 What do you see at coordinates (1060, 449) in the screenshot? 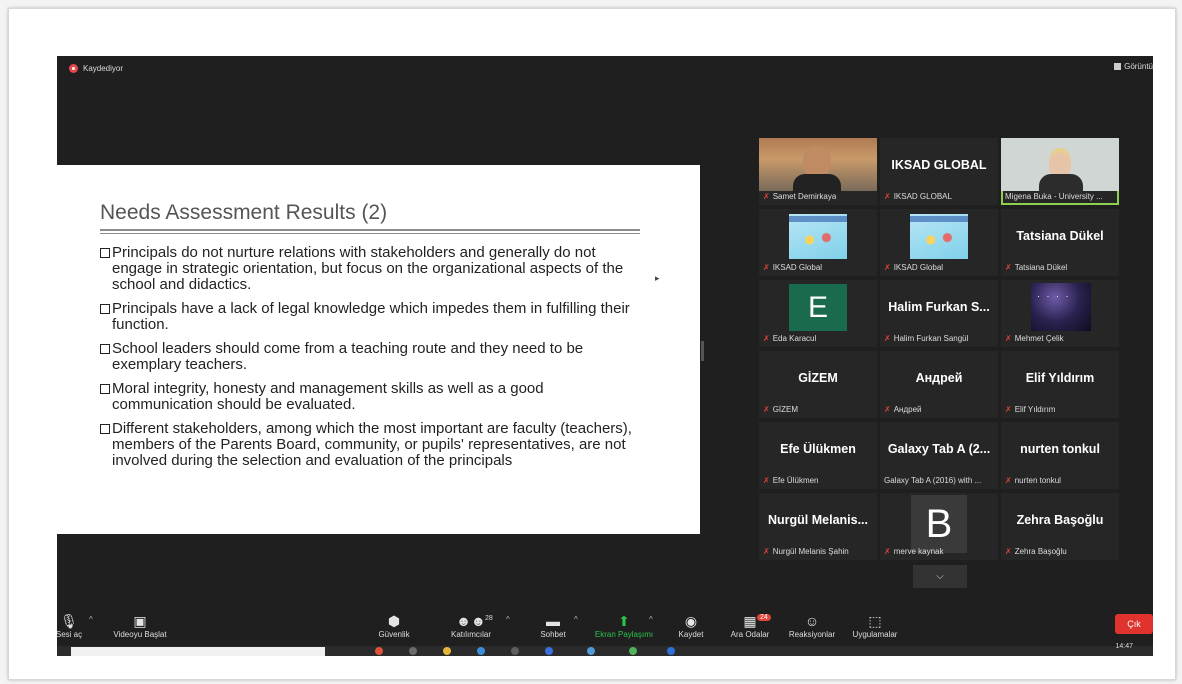
I see `participant-display-name: nurten tonkul` at bounding box center [1060, 449].